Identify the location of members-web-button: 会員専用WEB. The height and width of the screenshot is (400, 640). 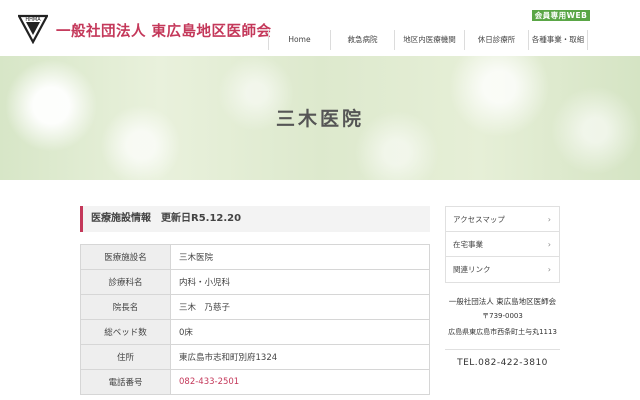
(561, 15).